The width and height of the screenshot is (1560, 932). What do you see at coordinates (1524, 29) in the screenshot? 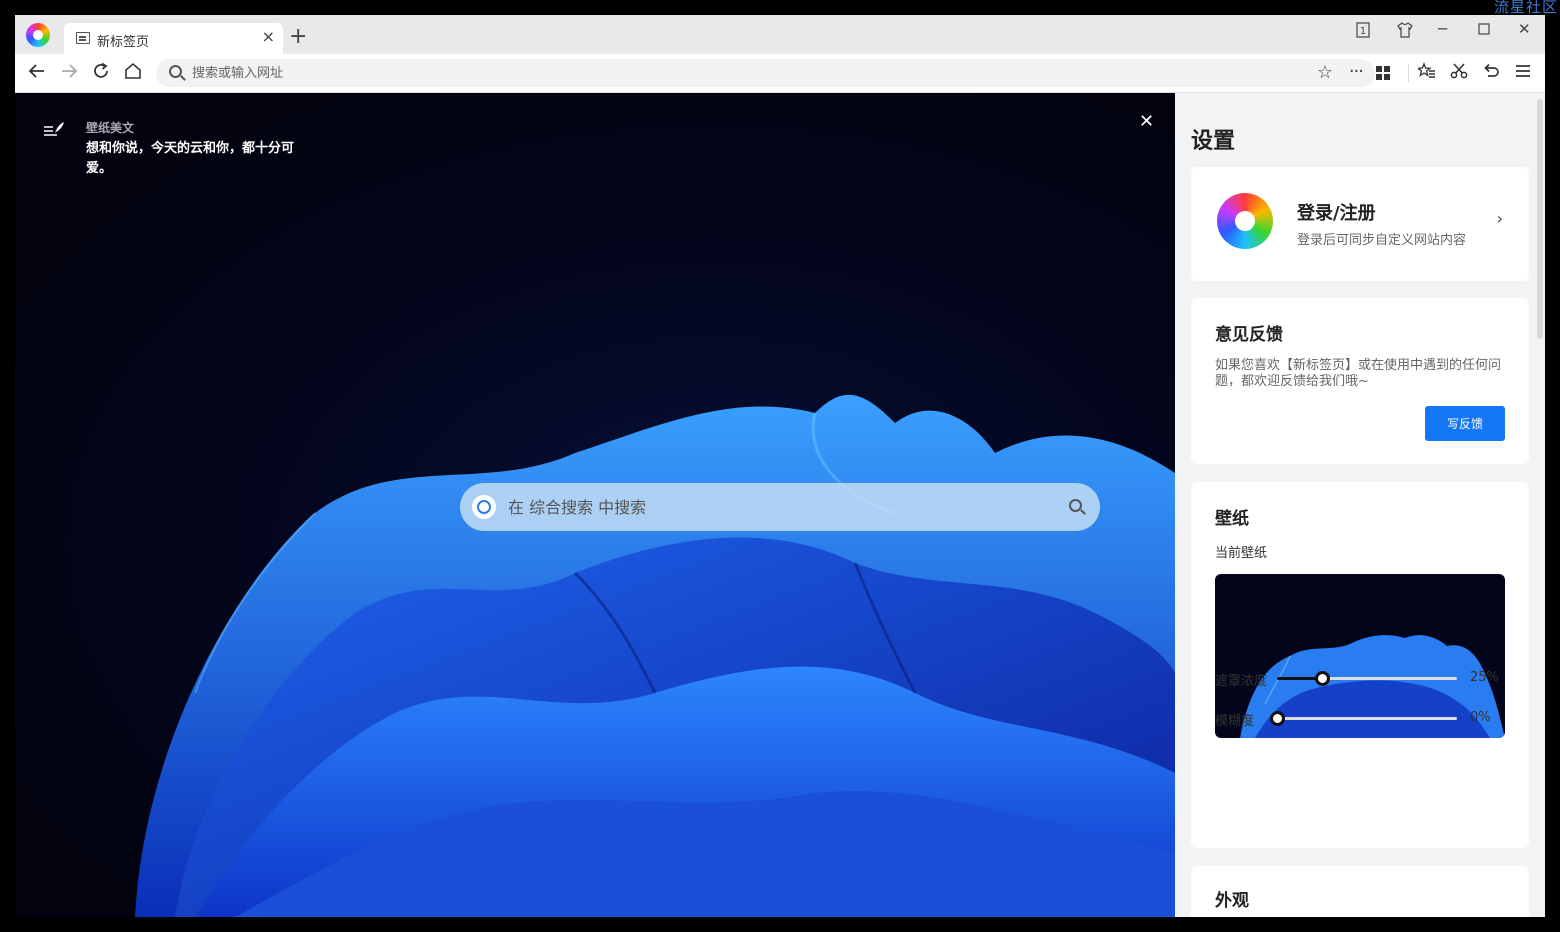
I see `window-close-icon: ✕` at bounding box center [1524, 29].